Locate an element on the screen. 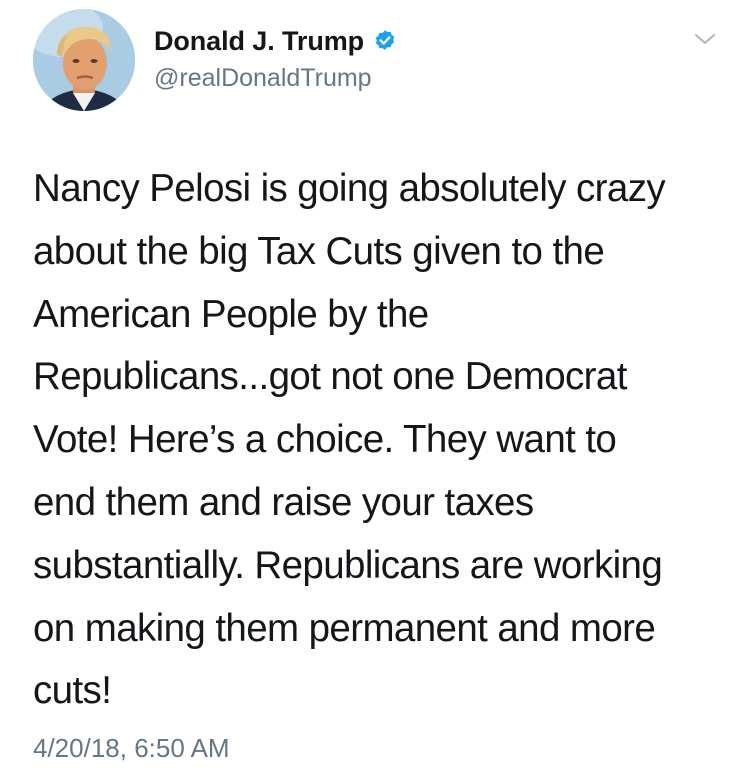 This screenshot has width=732, height=778. tweet-timestamp: 4/20/18, 6:50 AM is located at coordinates (131, 748).